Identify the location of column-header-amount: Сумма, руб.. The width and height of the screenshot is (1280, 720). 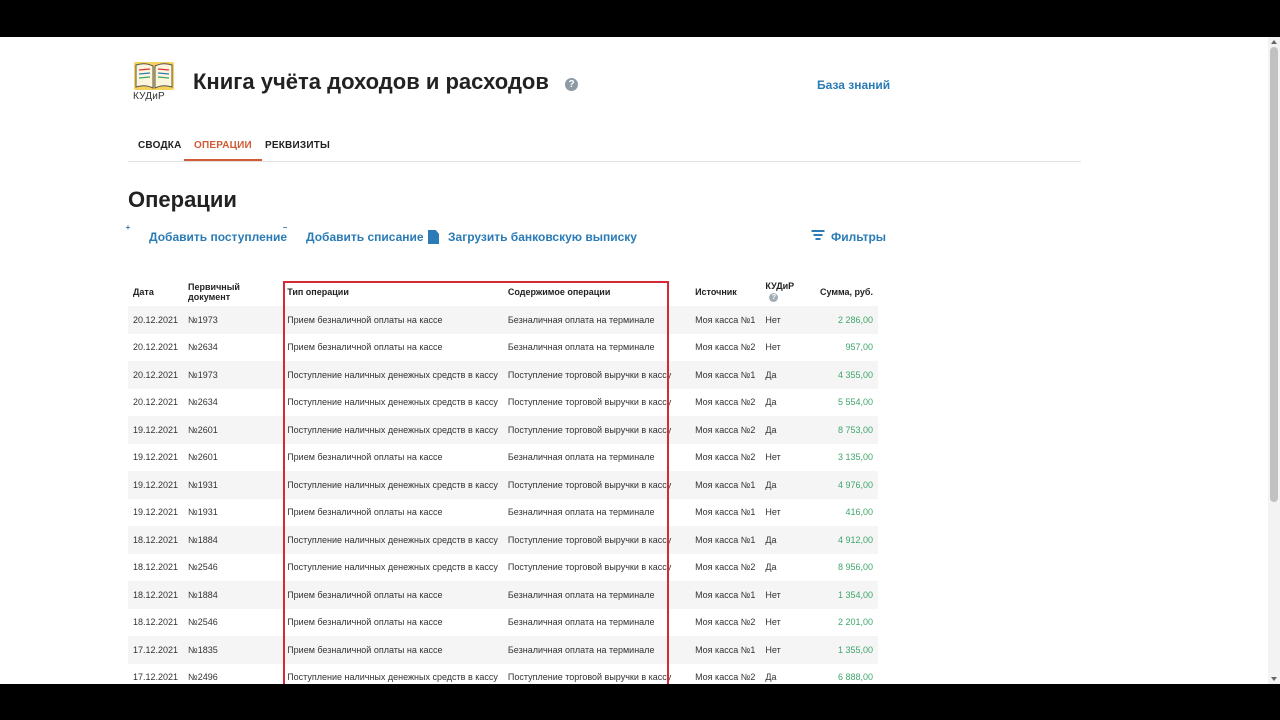
(843, 291).